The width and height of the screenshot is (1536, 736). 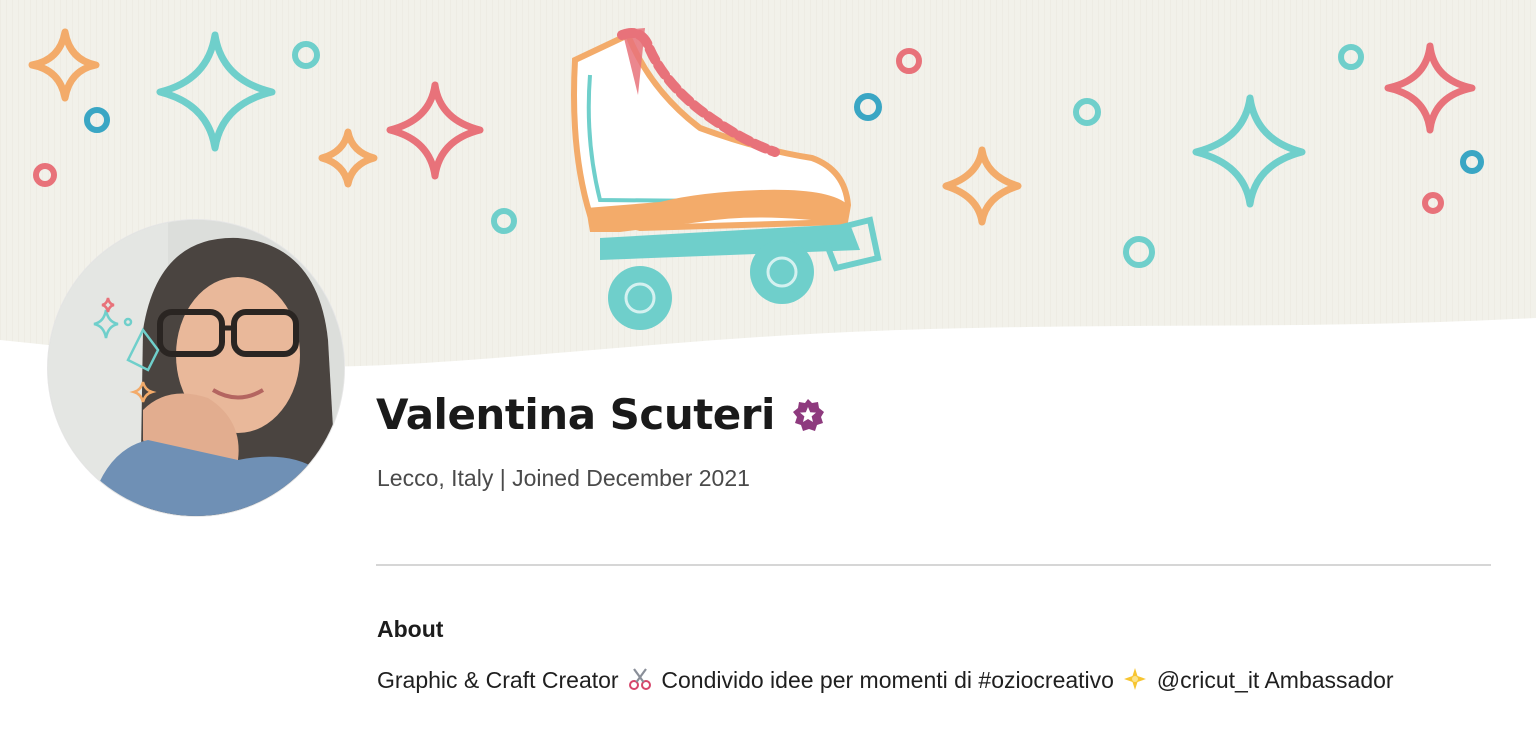 I want to click on location-text: Lecco, Italy, so click(x=435, y=478).